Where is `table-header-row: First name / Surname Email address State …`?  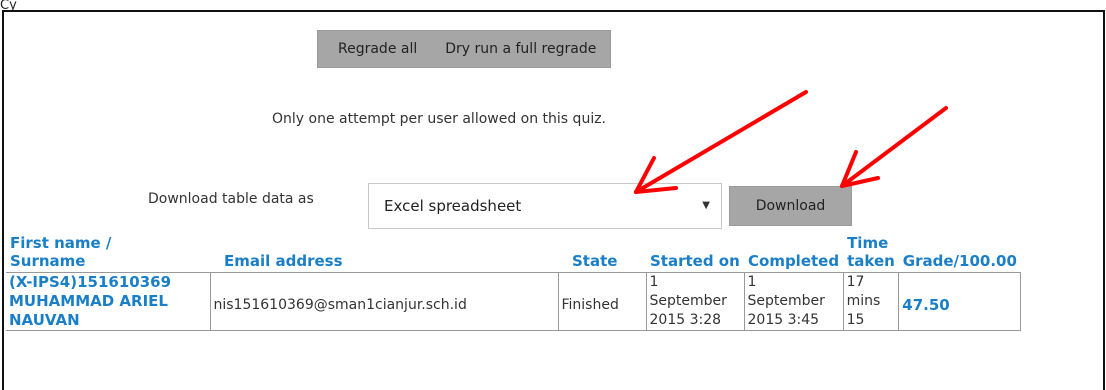
table-header-row: First name / Surname Email address State … is located at coordinates (513, 252).